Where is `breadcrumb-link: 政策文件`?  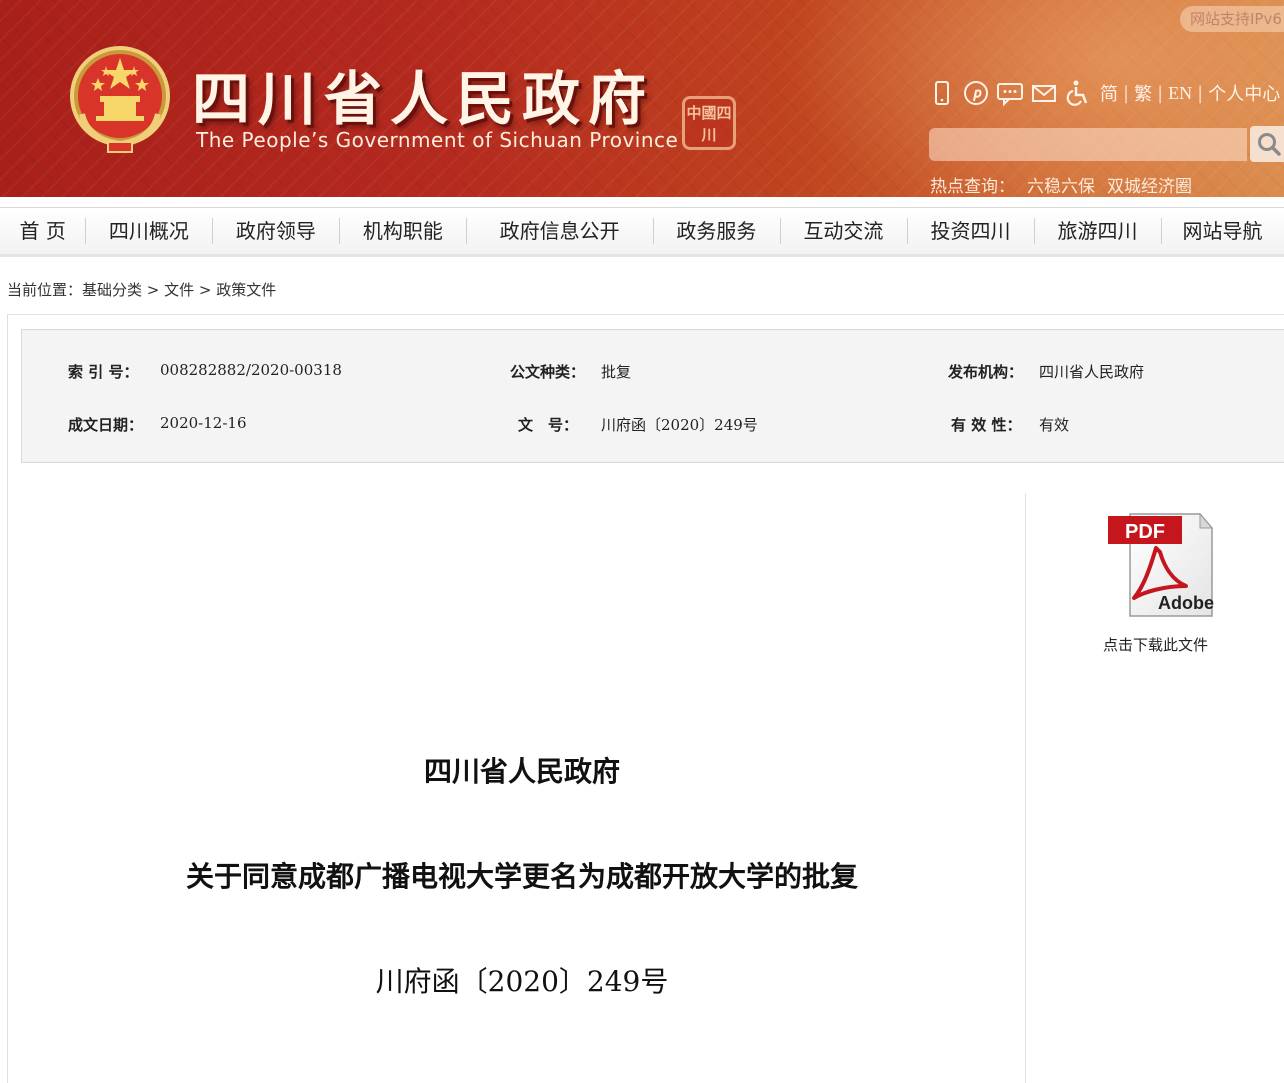 breadcrumb-link: 政策文件 is located at coordinates (246, 290).